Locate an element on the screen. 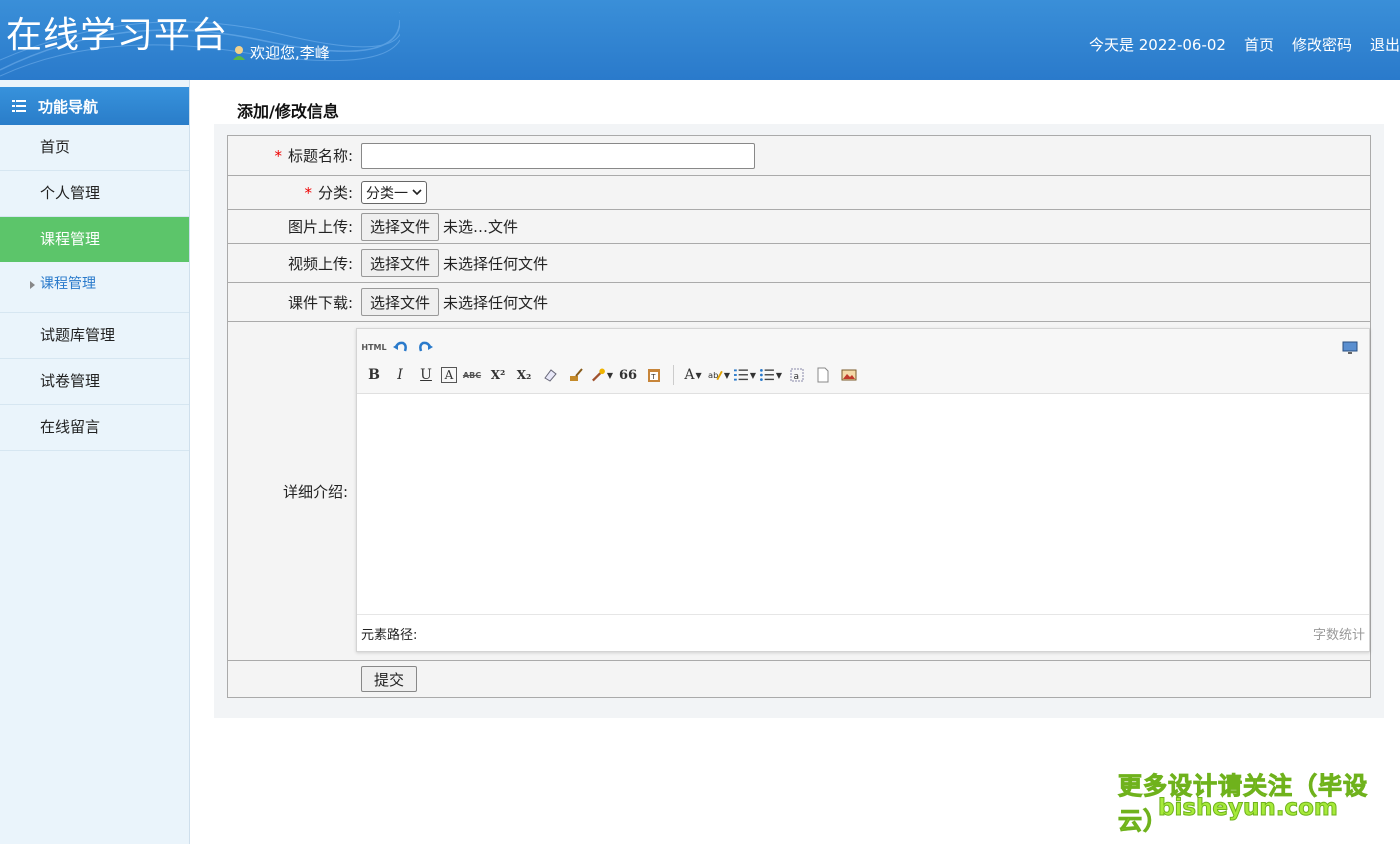 The width and height of the screenshot is (1400, 844). sidebar-heading-text: 功能导航 is located at coordinates (68, 106).